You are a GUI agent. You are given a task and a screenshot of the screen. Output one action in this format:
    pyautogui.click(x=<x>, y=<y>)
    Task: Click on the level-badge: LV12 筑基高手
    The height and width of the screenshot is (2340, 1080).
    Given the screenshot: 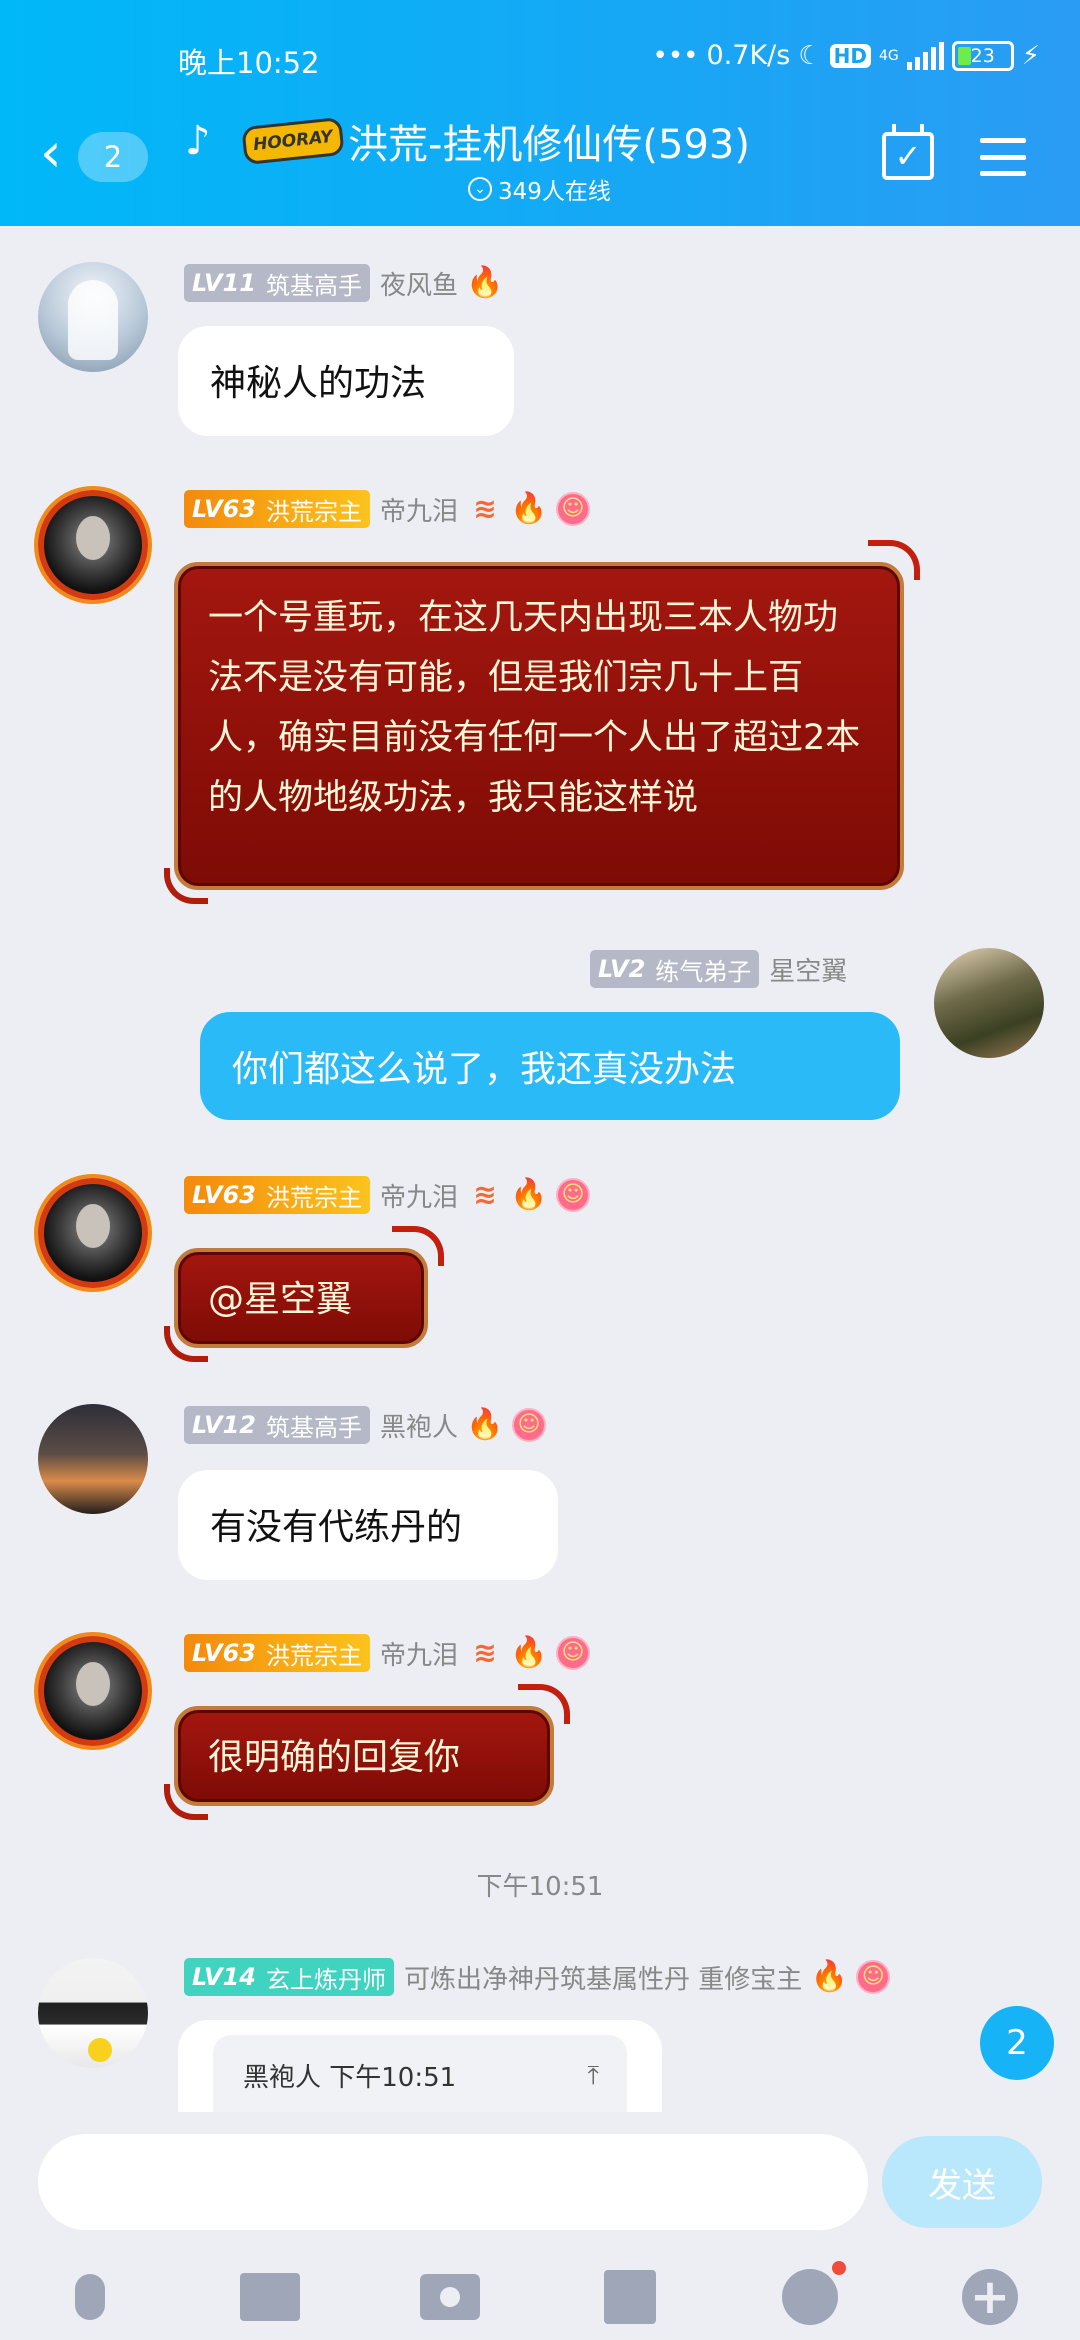 What is the action you would take?
    pyautogui.click(x=277, y=1425)
    